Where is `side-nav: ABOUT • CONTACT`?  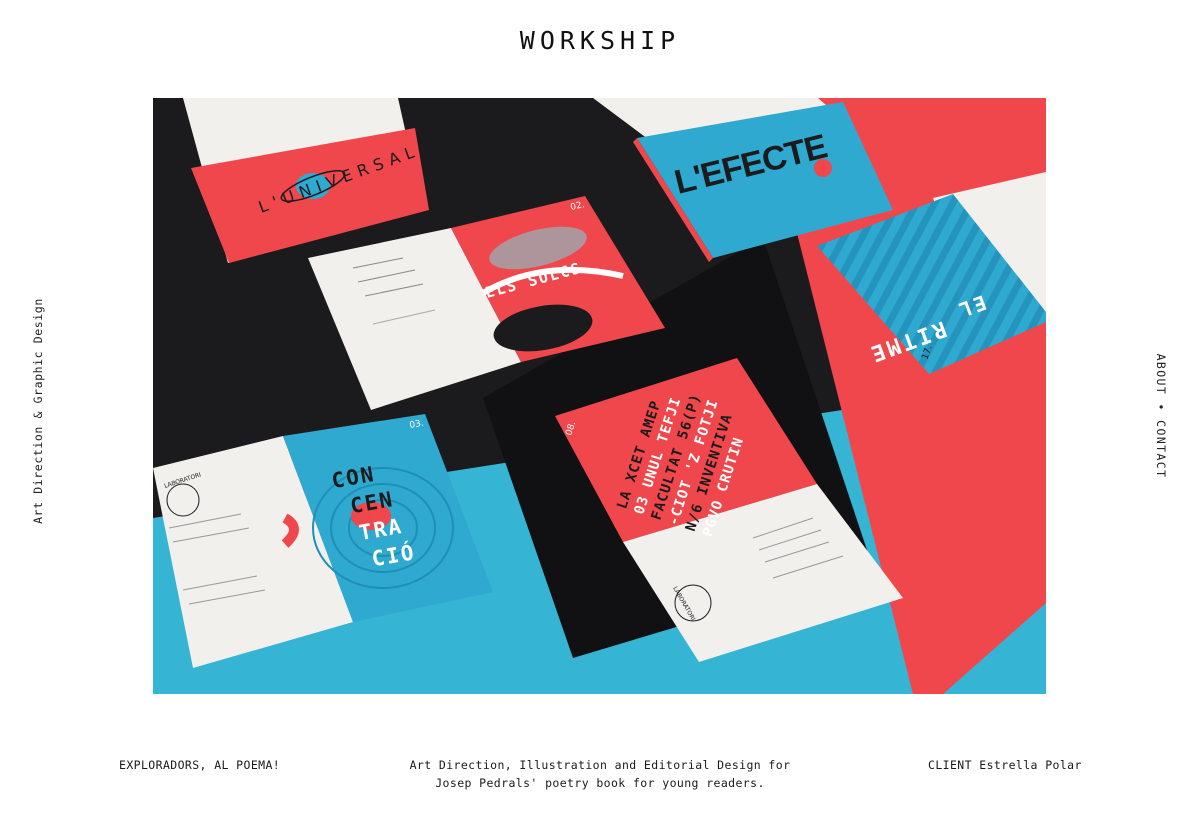
side-nav: ABOUT • CONTACT is located at coordinates (1161, 416).